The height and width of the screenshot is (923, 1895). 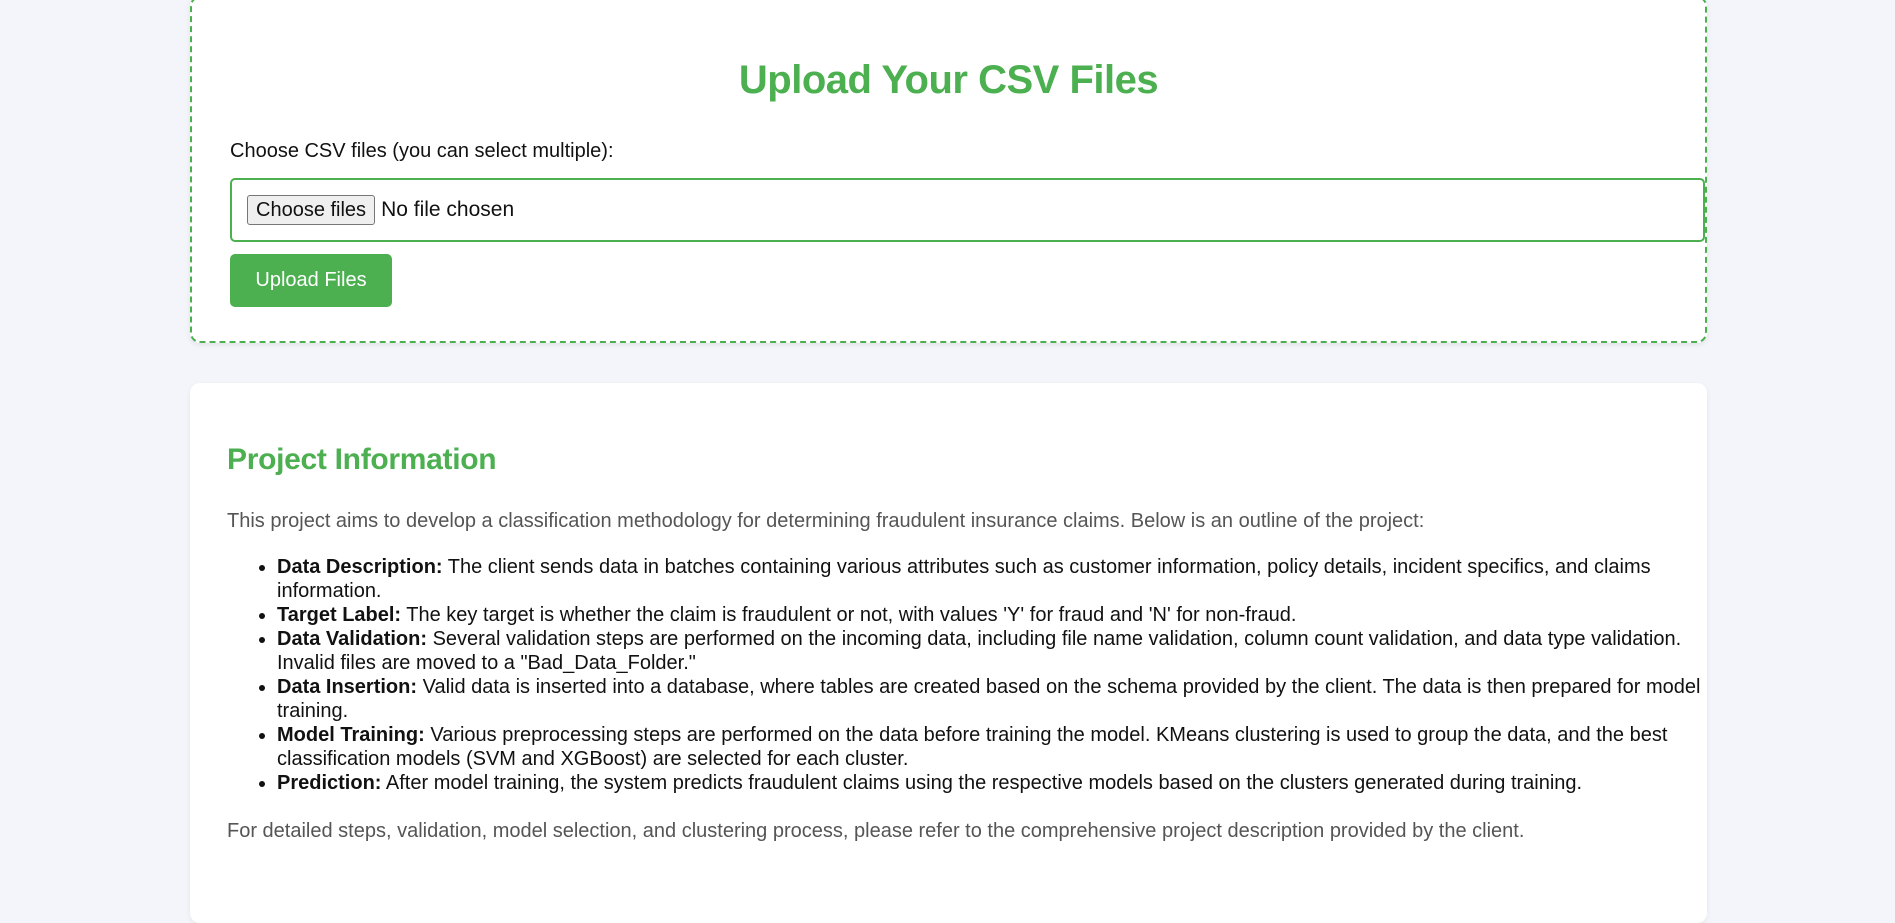 I want to click on upload-files-button: Upload Files, so click(x=311, y=280).